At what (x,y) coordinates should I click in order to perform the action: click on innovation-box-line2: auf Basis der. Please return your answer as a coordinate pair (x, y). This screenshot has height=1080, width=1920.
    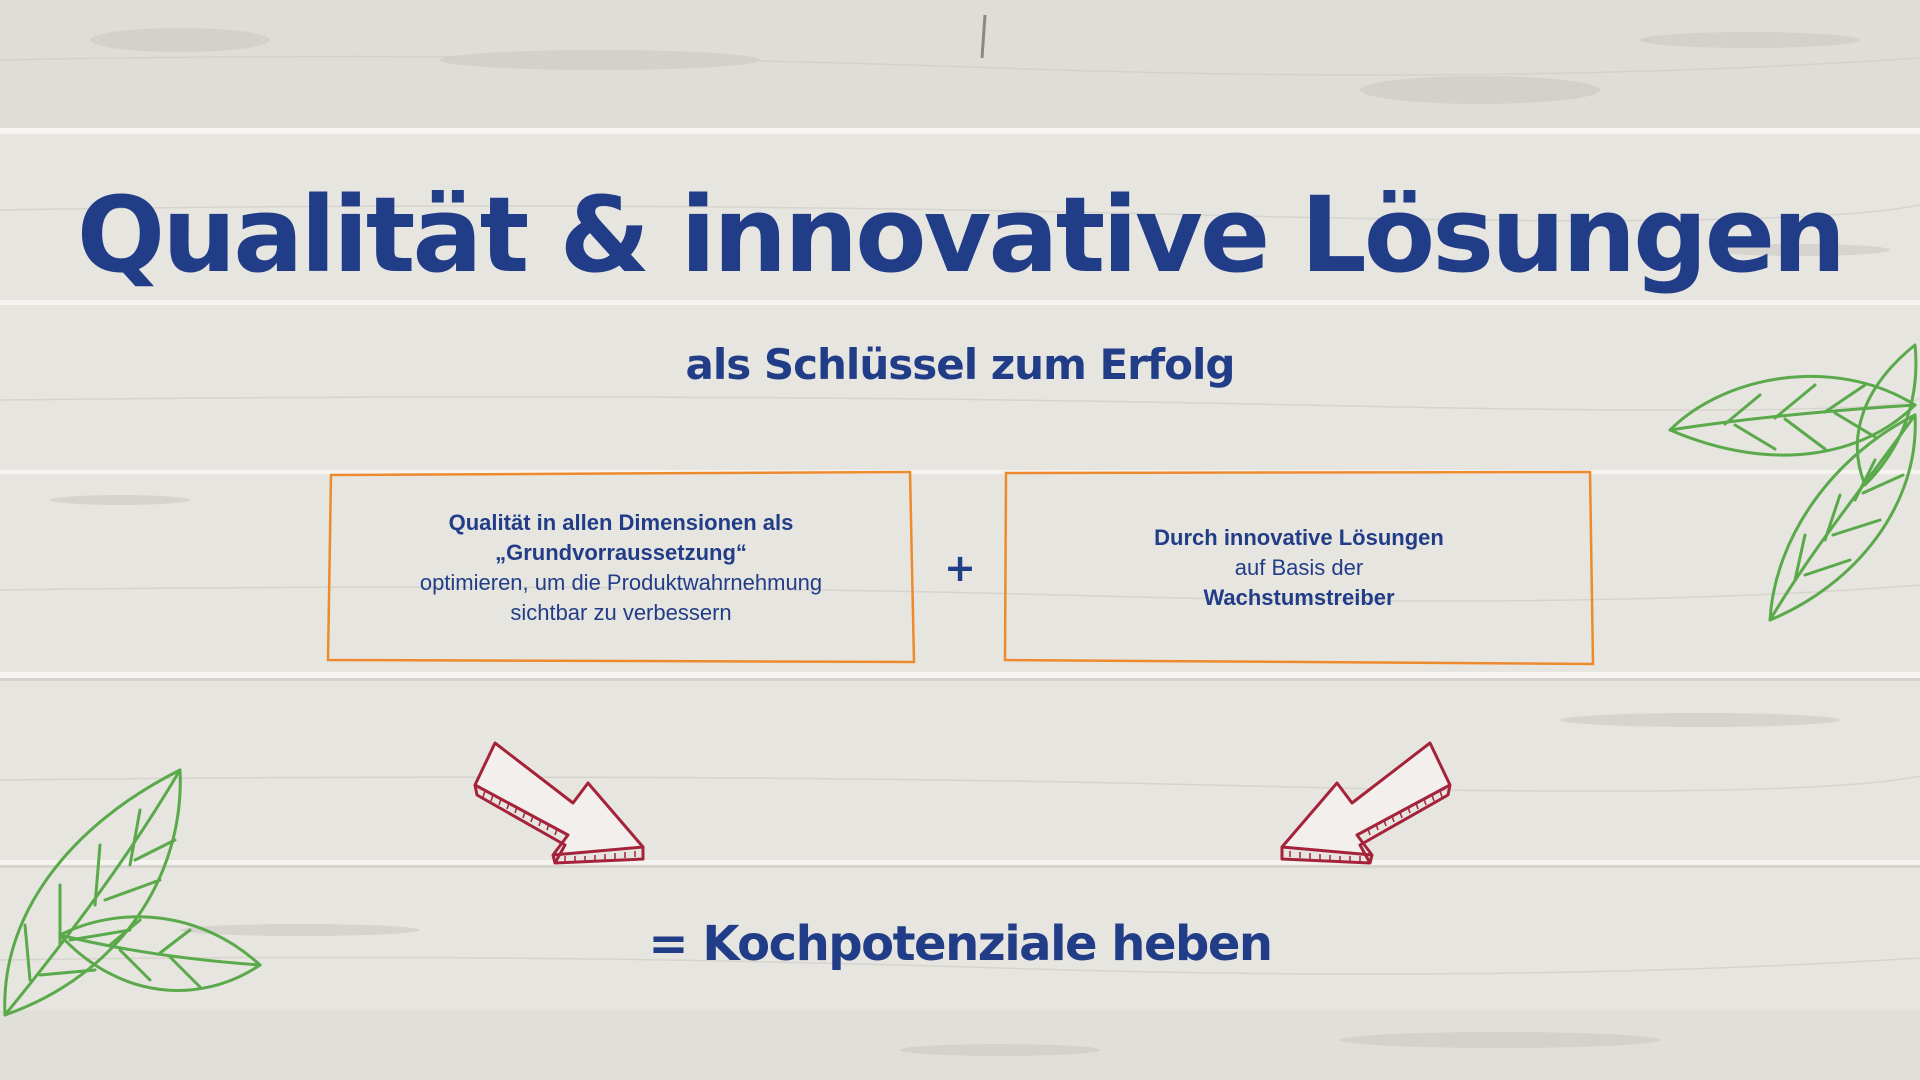
    Looking at the image, I should click on (1299, 567).